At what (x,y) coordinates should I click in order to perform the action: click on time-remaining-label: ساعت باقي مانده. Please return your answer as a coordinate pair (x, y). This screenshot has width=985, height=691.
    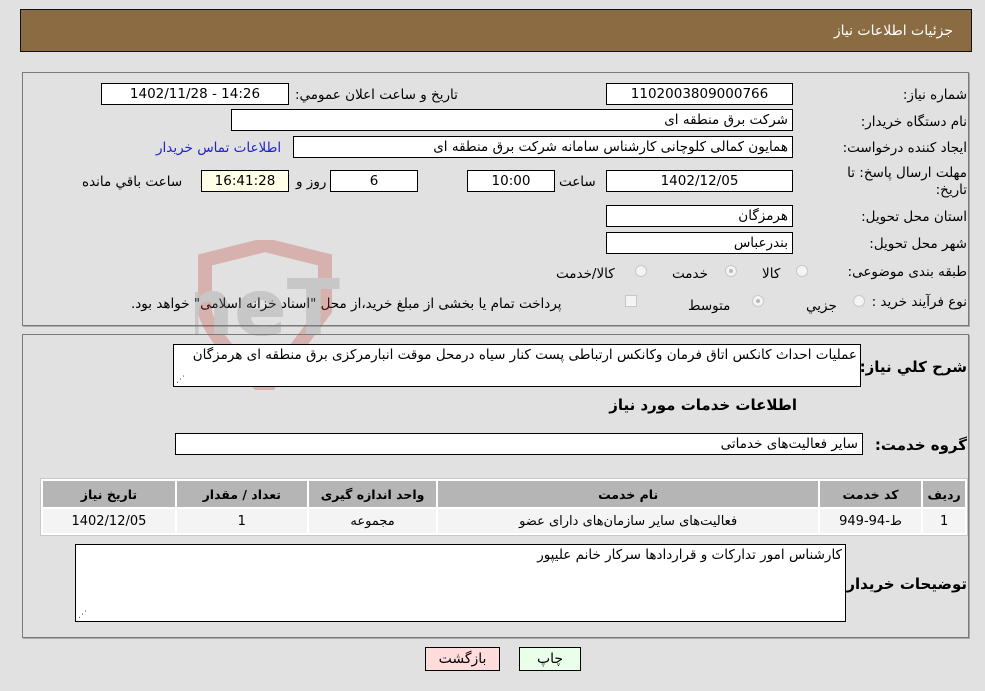
    Looking at the image, I should click on (132, 182).